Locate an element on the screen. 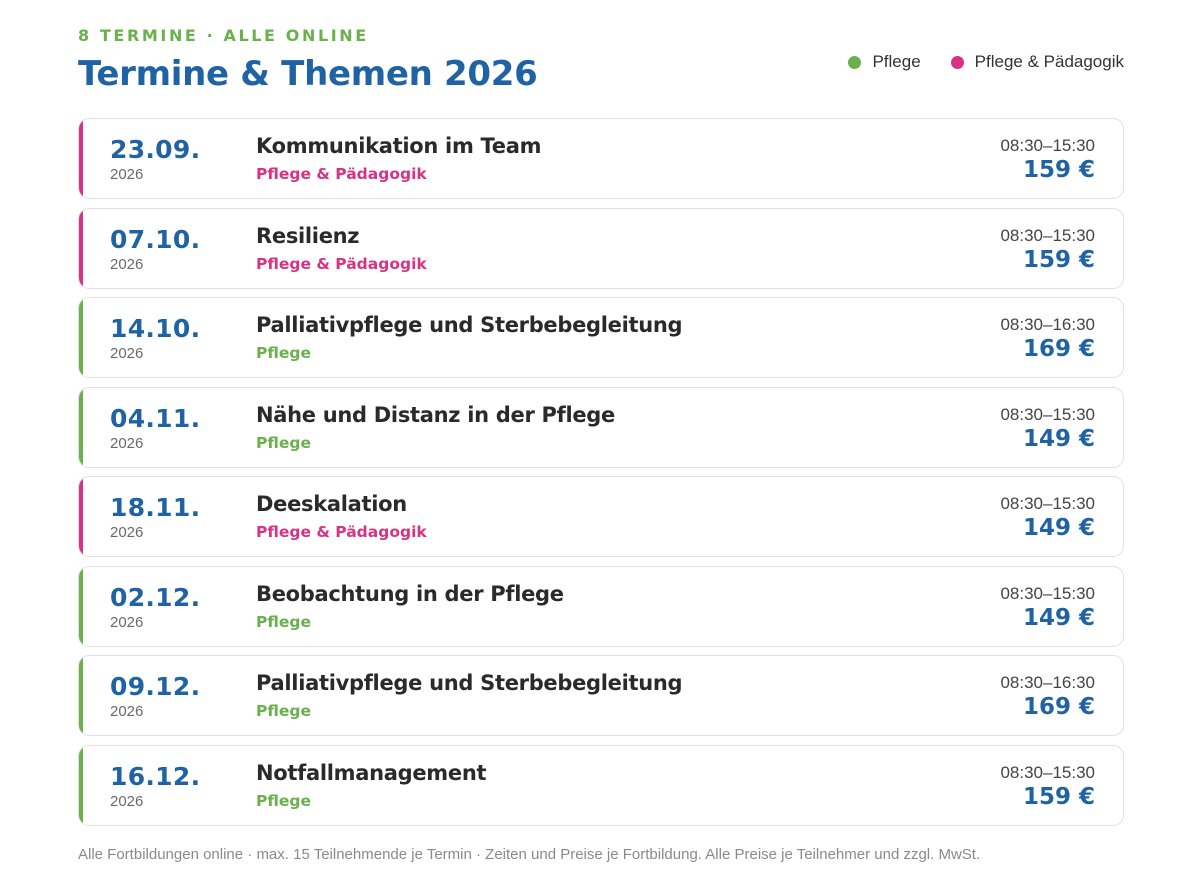 The height and width of the screenshot is (879, 1200). legend-label: Pflege is located at coordinates (896, 61).